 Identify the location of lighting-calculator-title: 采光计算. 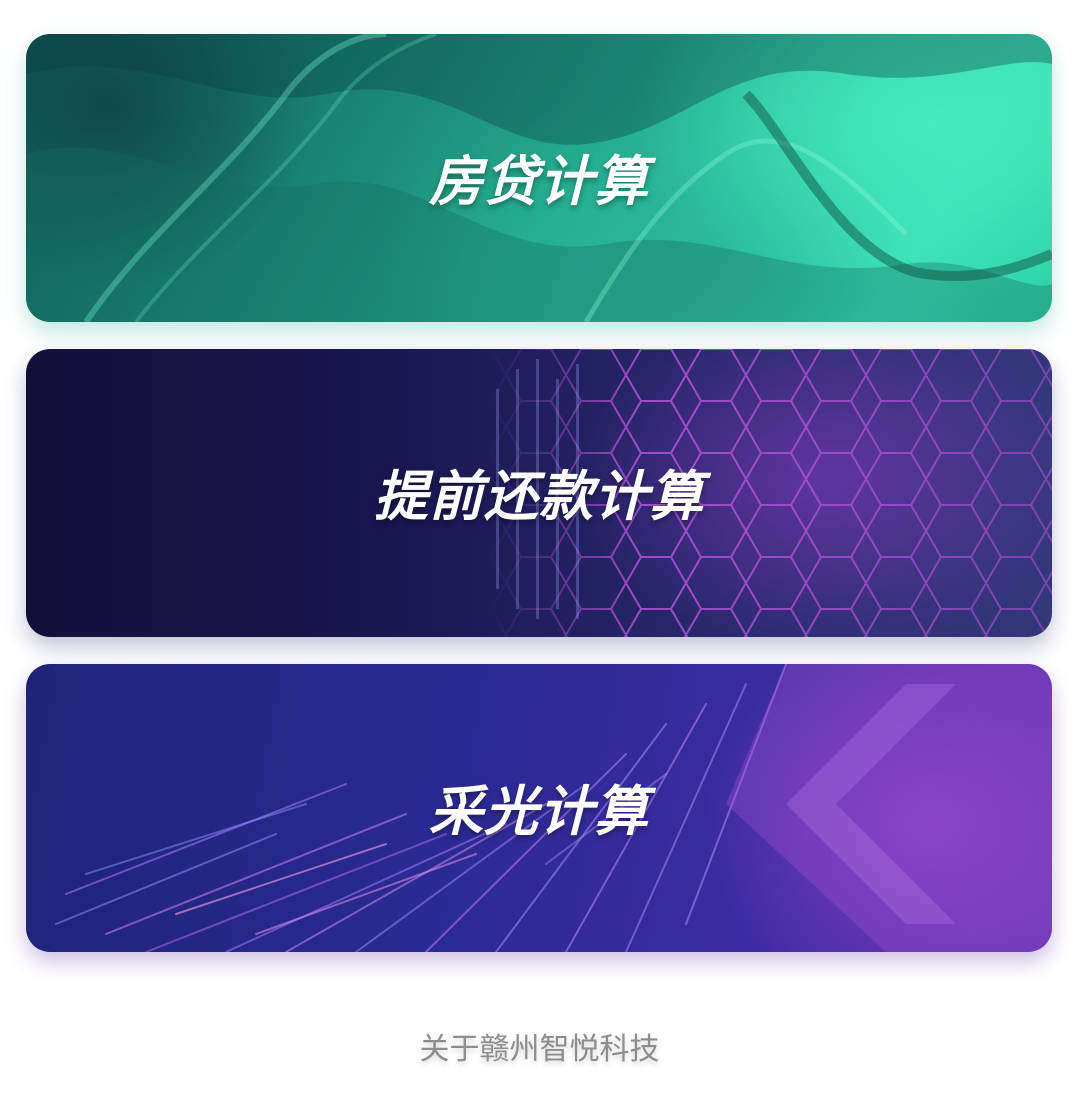
(539, 811).